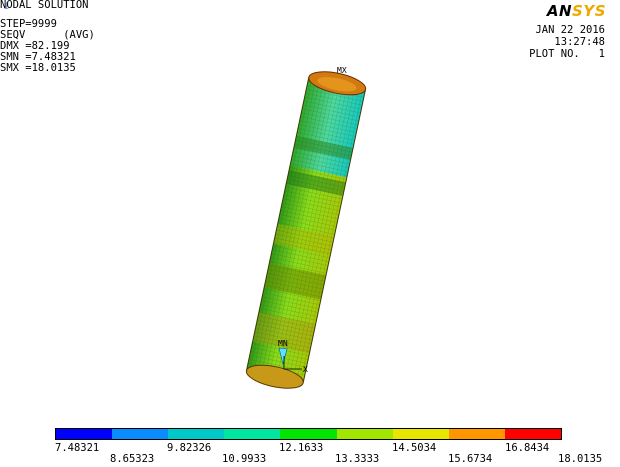 The height and width of the screenshot is (467, 620). I want to click on legend-label: 10.9933, so click(244, 459).